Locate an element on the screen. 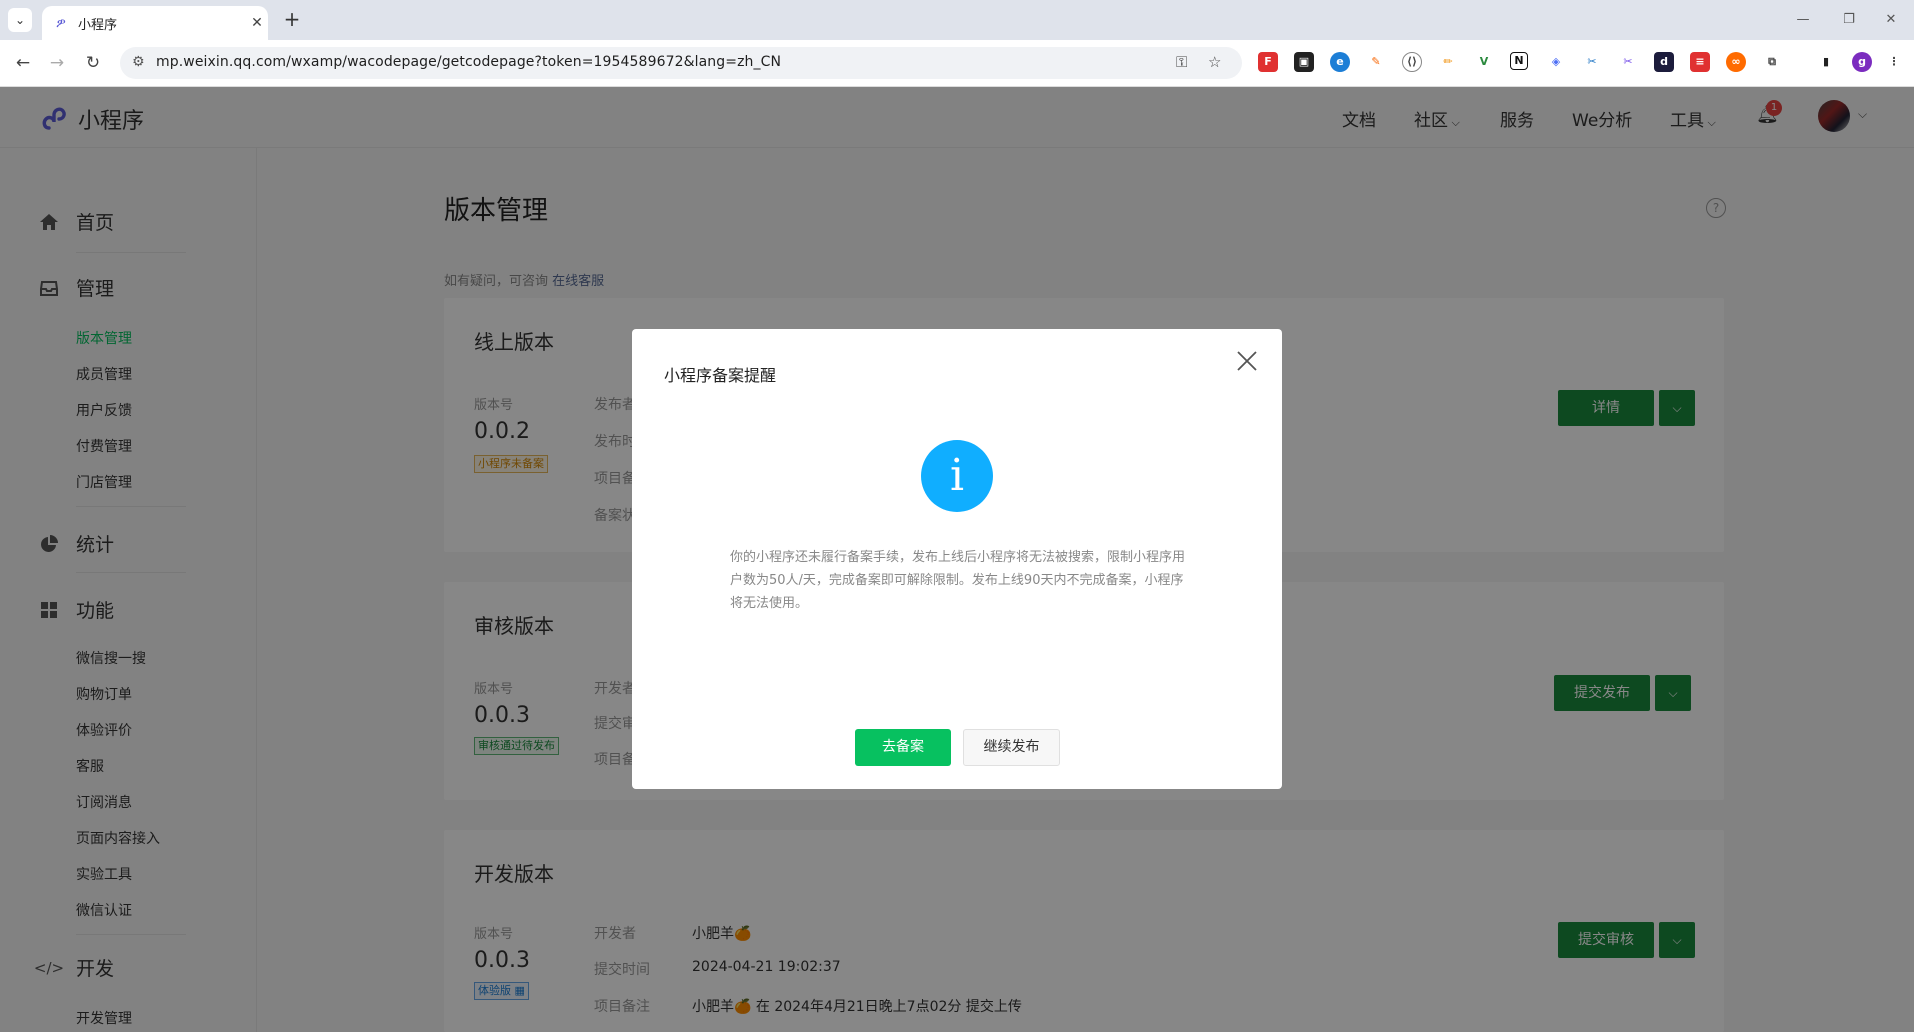  side-panel-icon: ▮ is located at coordinates (1826, 62).